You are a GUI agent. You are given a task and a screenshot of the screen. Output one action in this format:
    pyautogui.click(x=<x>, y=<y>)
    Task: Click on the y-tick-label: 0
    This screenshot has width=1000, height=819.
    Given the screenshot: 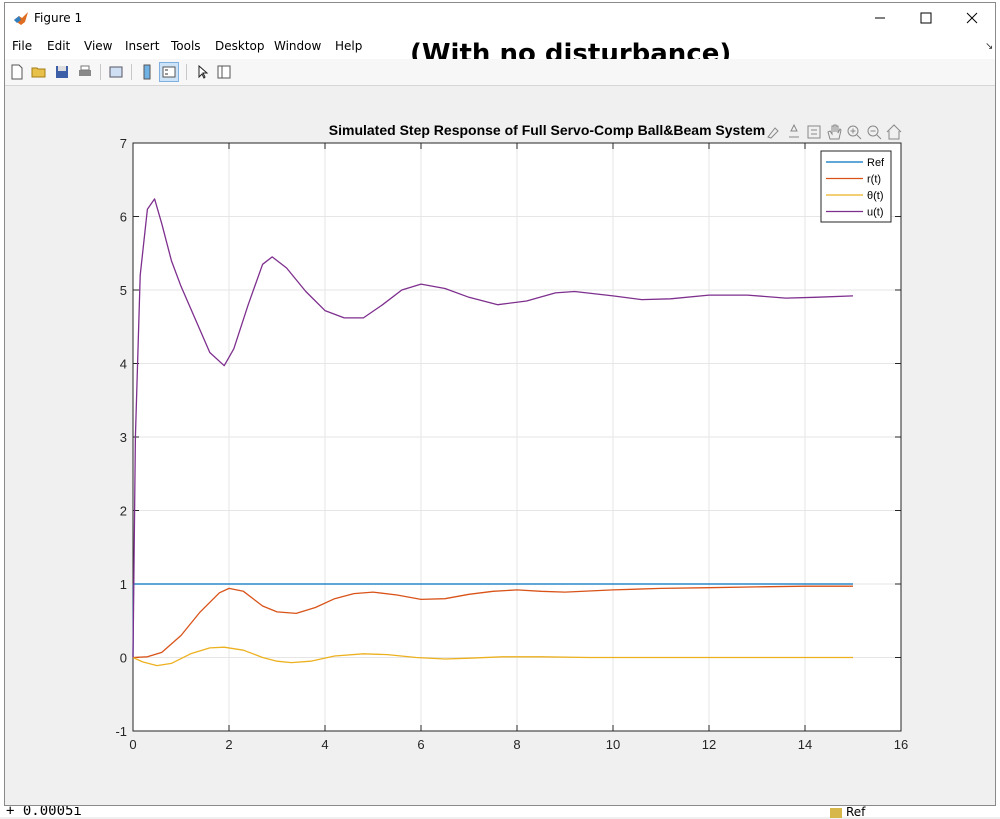 What is the action you would take?
    pyautogui.click(x=123, y=658)
    